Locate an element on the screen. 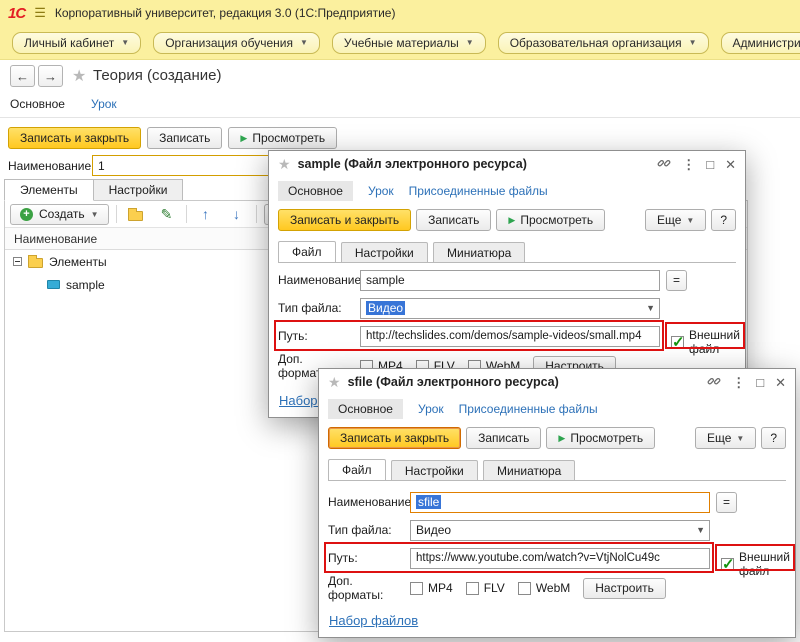 The width and height of the screenshot is (800, 642). checkbox-label: FLV is located at coordinates (494, 588).